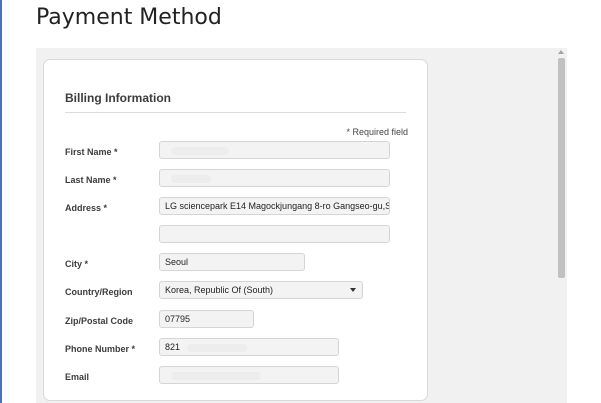 The height and width of the screenshot is (403, 601). What do you see at coordinates (77, 264) in the screenshot?
I see `city-label: City *` at bounding box center [77, 264].